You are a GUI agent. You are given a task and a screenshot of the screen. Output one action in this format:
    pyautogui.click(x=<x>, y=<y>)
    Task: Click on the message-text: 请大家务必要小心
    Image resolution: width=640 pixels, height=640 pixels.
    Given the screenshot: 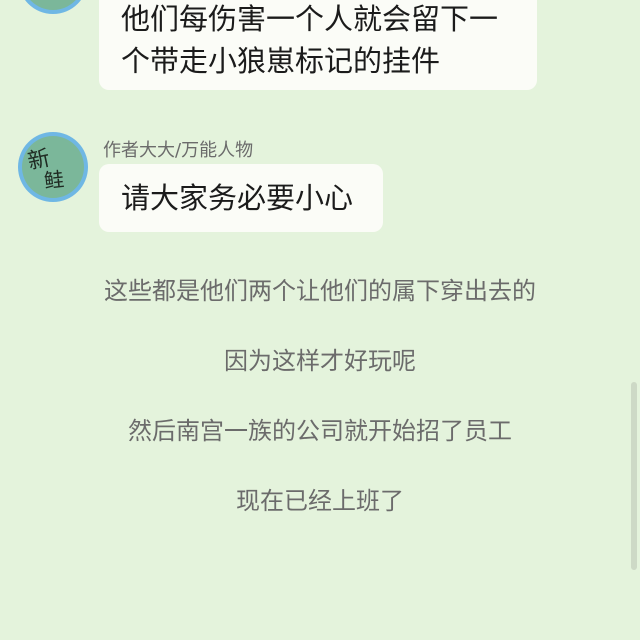 What is the action you would take?
    pyautogui.click(x=237, y=198)
    